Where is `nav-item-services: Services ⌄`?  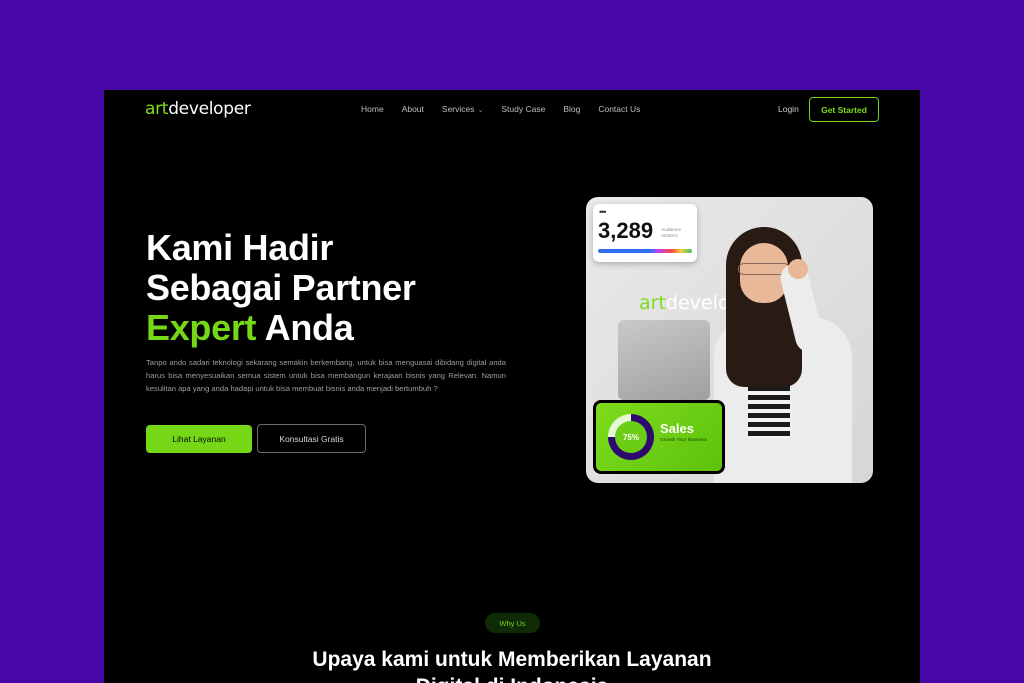
nav-item-services: Services ⌄ is located at coordinates (462, 109).